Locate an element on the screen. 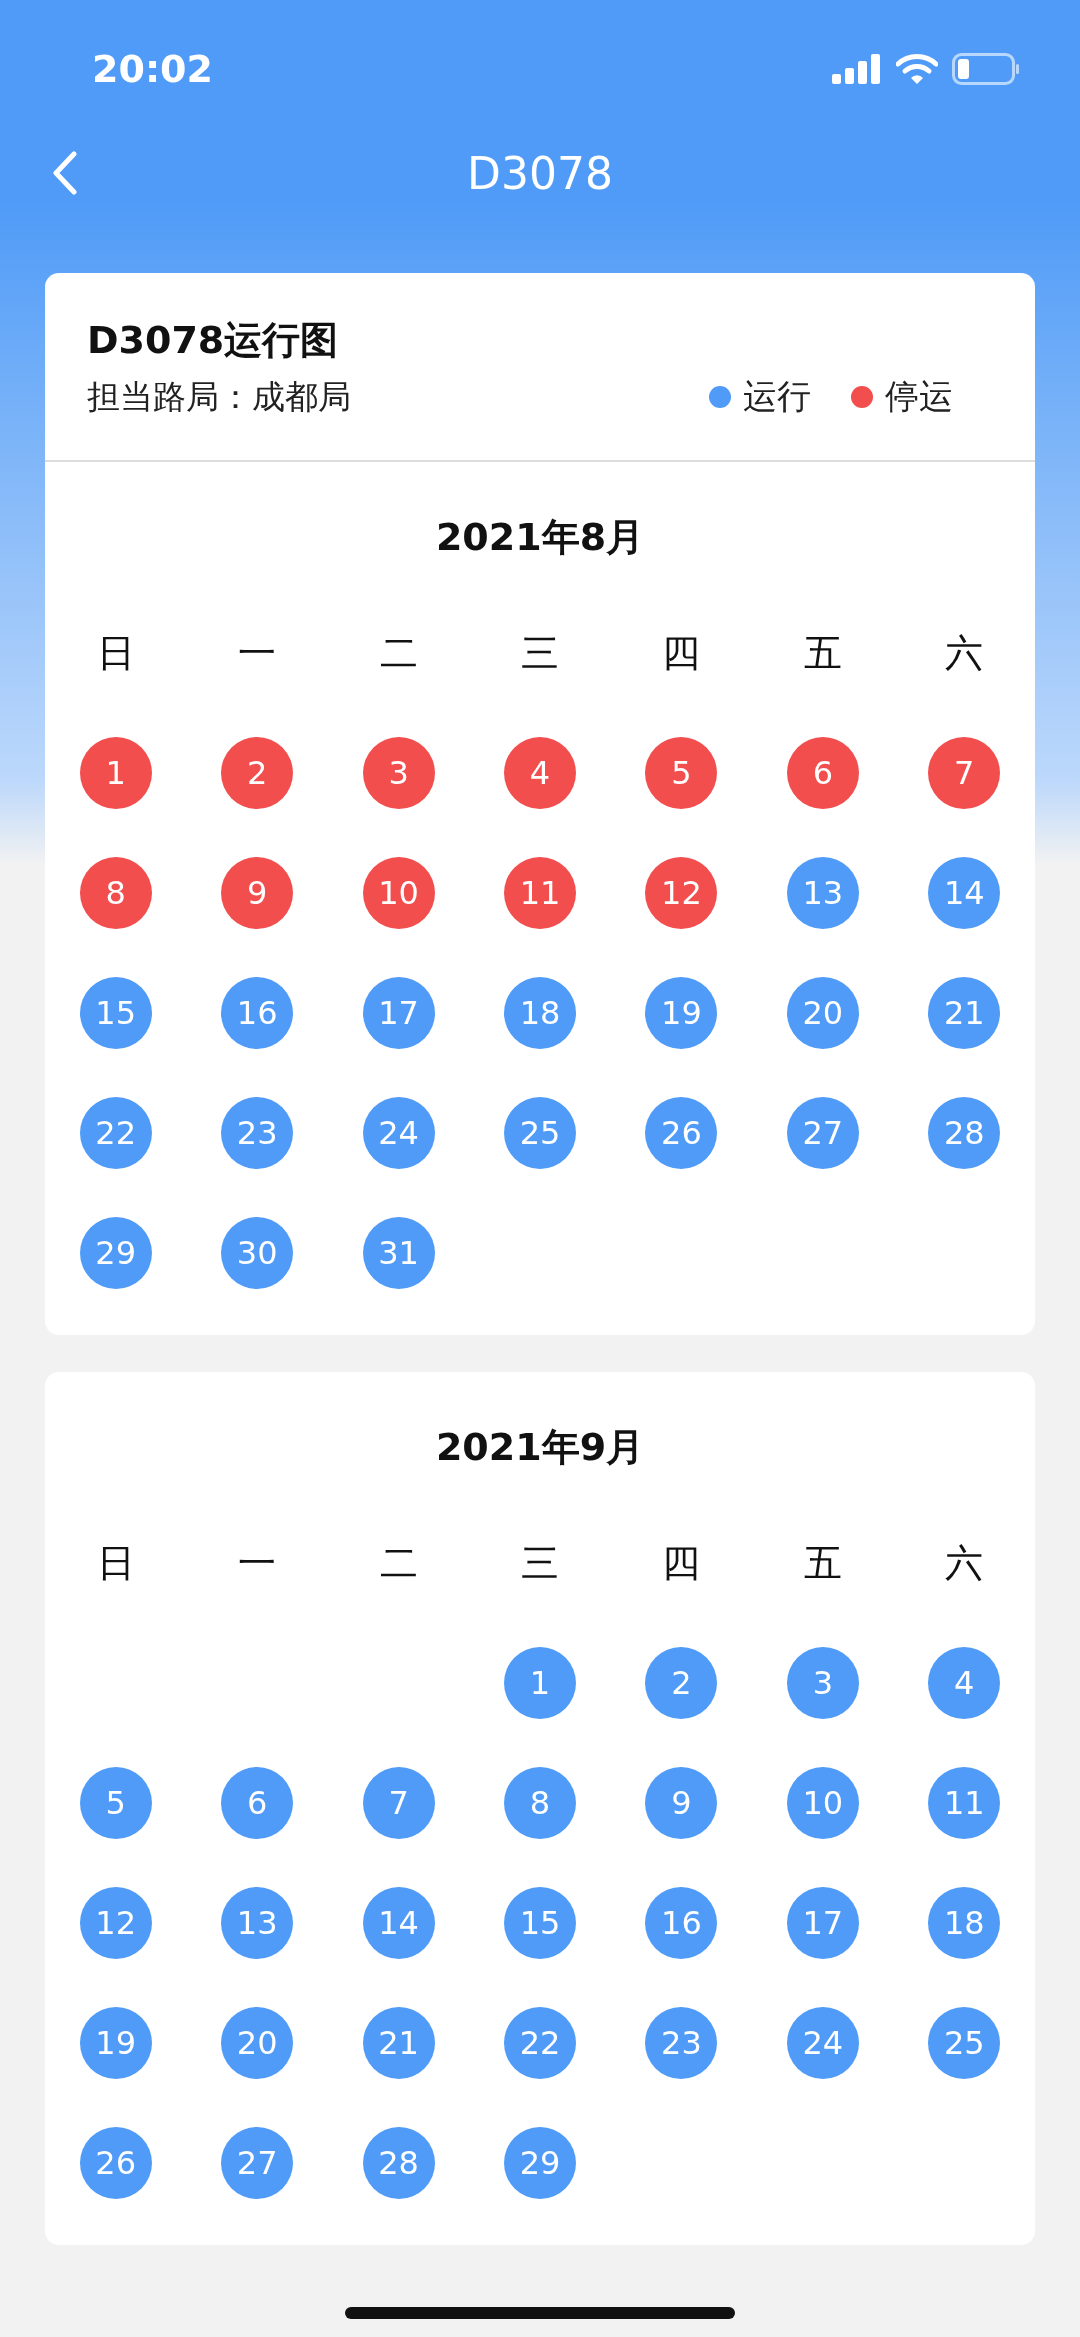 The width and height of the screenshot is (1080, 2337). month-title: 2021年9月 is located at coordinates (540, 1447).